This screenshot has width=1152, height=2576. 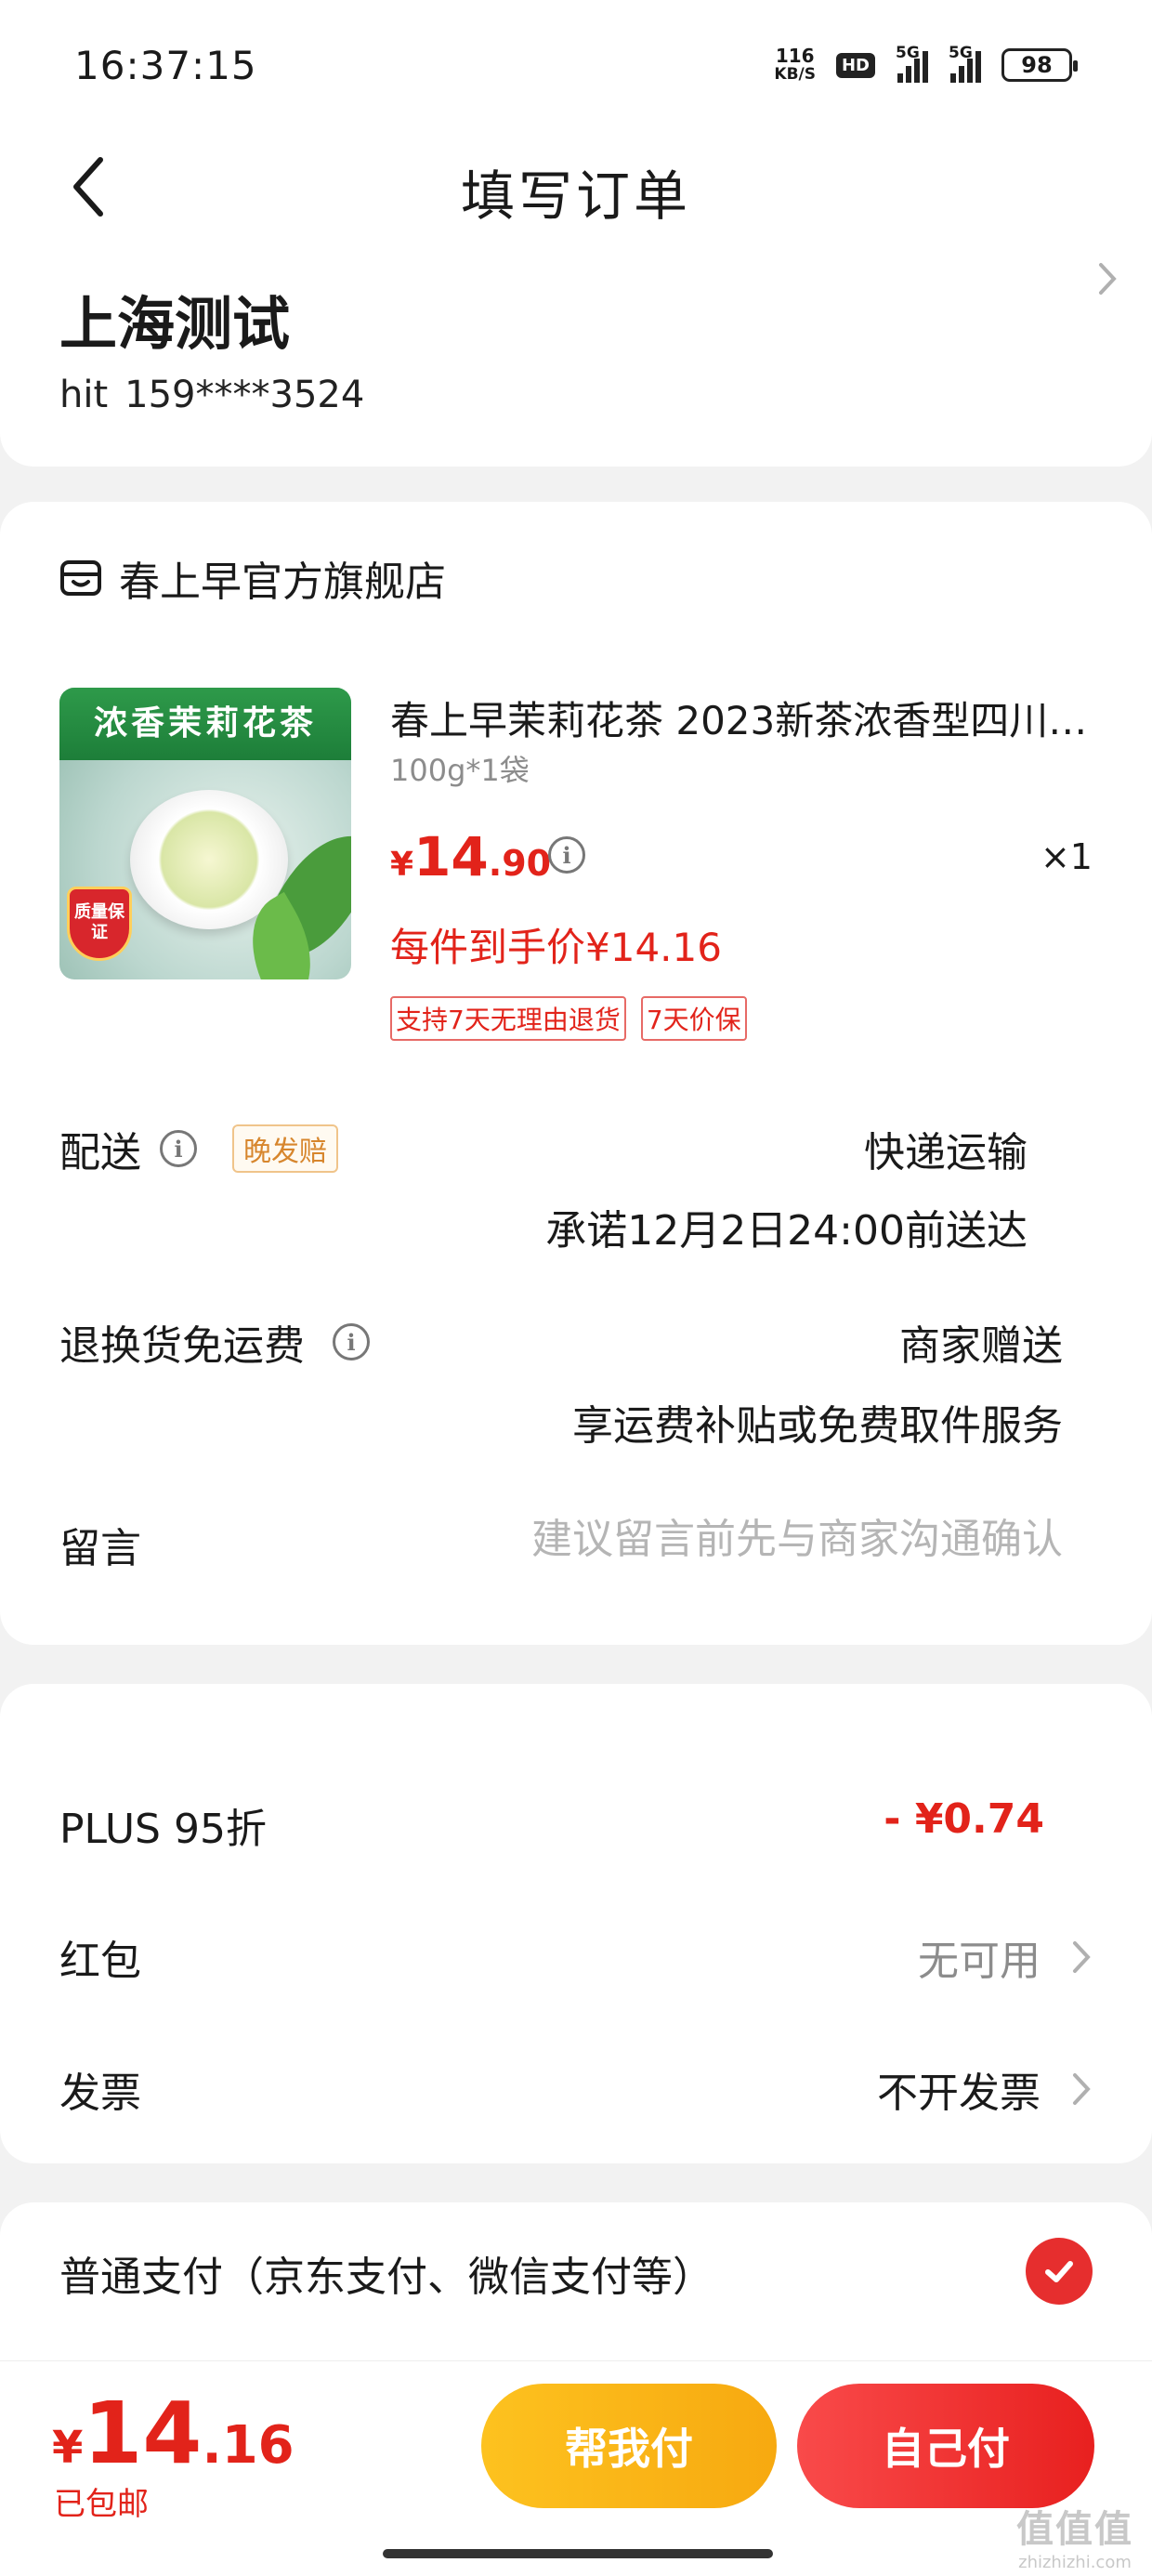 I want to click on address-contact: hit 159****3524, so click(x=220, y=395).